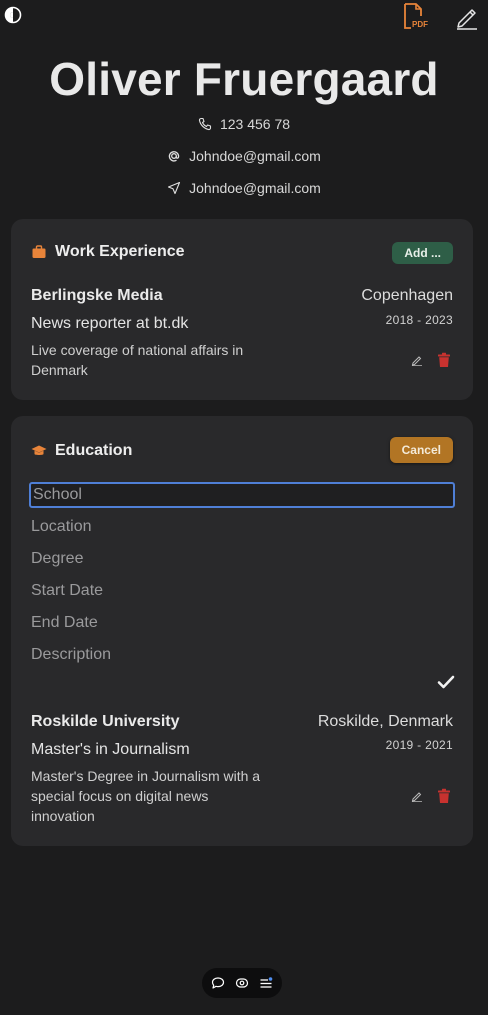  I want to click on work-company: Berlingske Media, so click(97, 295).